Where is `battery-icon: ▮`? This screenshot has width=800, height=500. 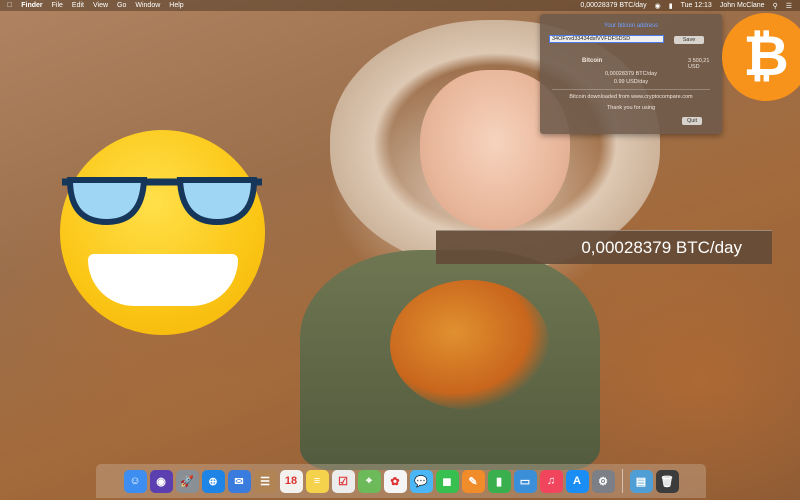 battery-icon: ▮ is located at coordinates (671, 6).